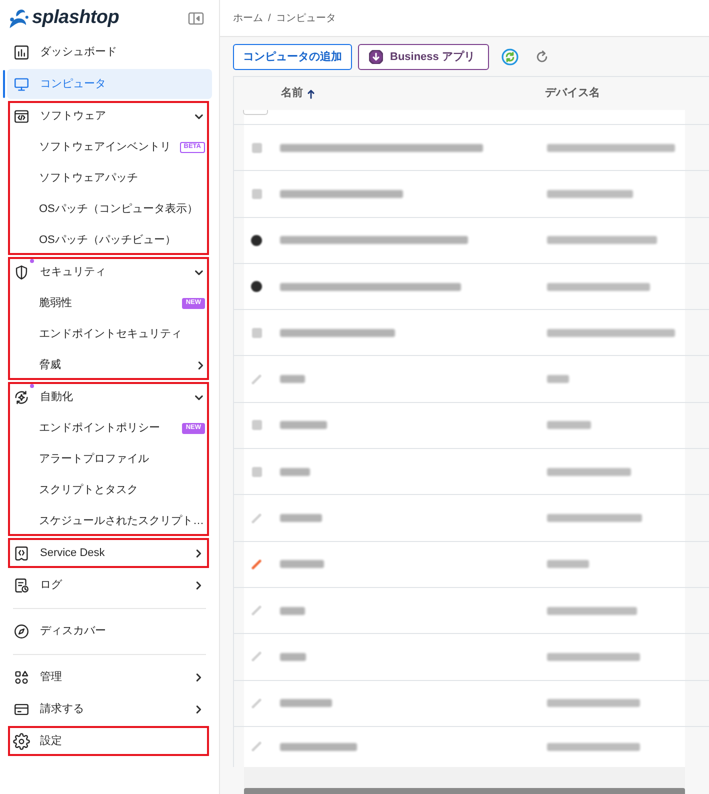  Describe the element at coordinates (306, 19) in the screenshot. I see `breadcrumb-current: コンピュータ` at that location.